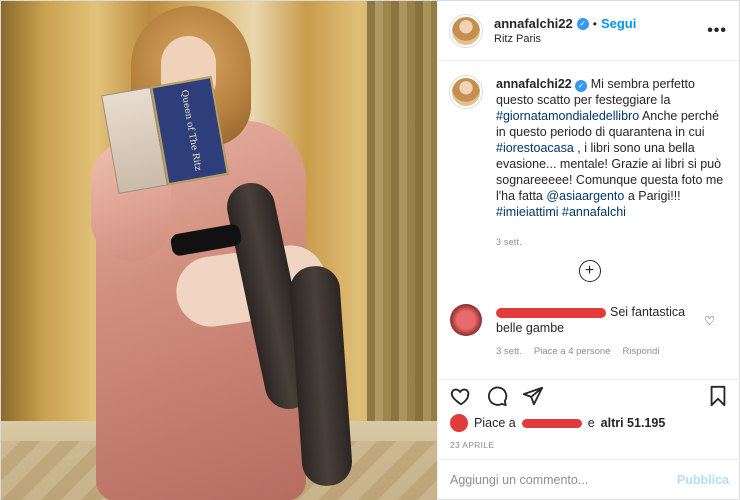 Image resolution: width=740 pixels, height=500 pixels. Describe the element at coordinates (718, 396) in the screenshot. I see `bookmark-icon` at that location.